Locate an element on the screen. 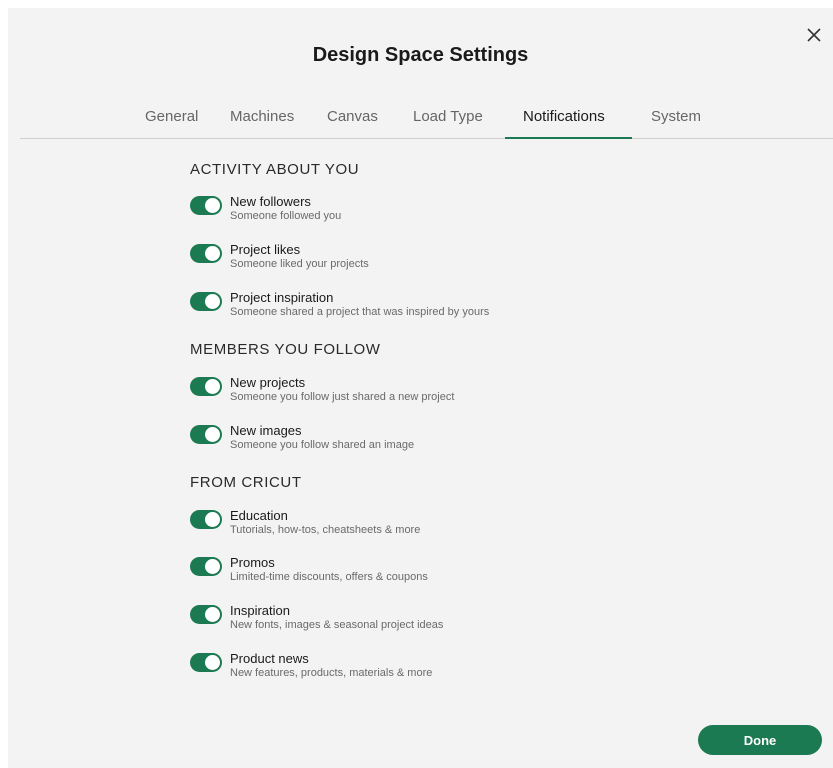  item-label: New followers is located at coordinates (270, 201).